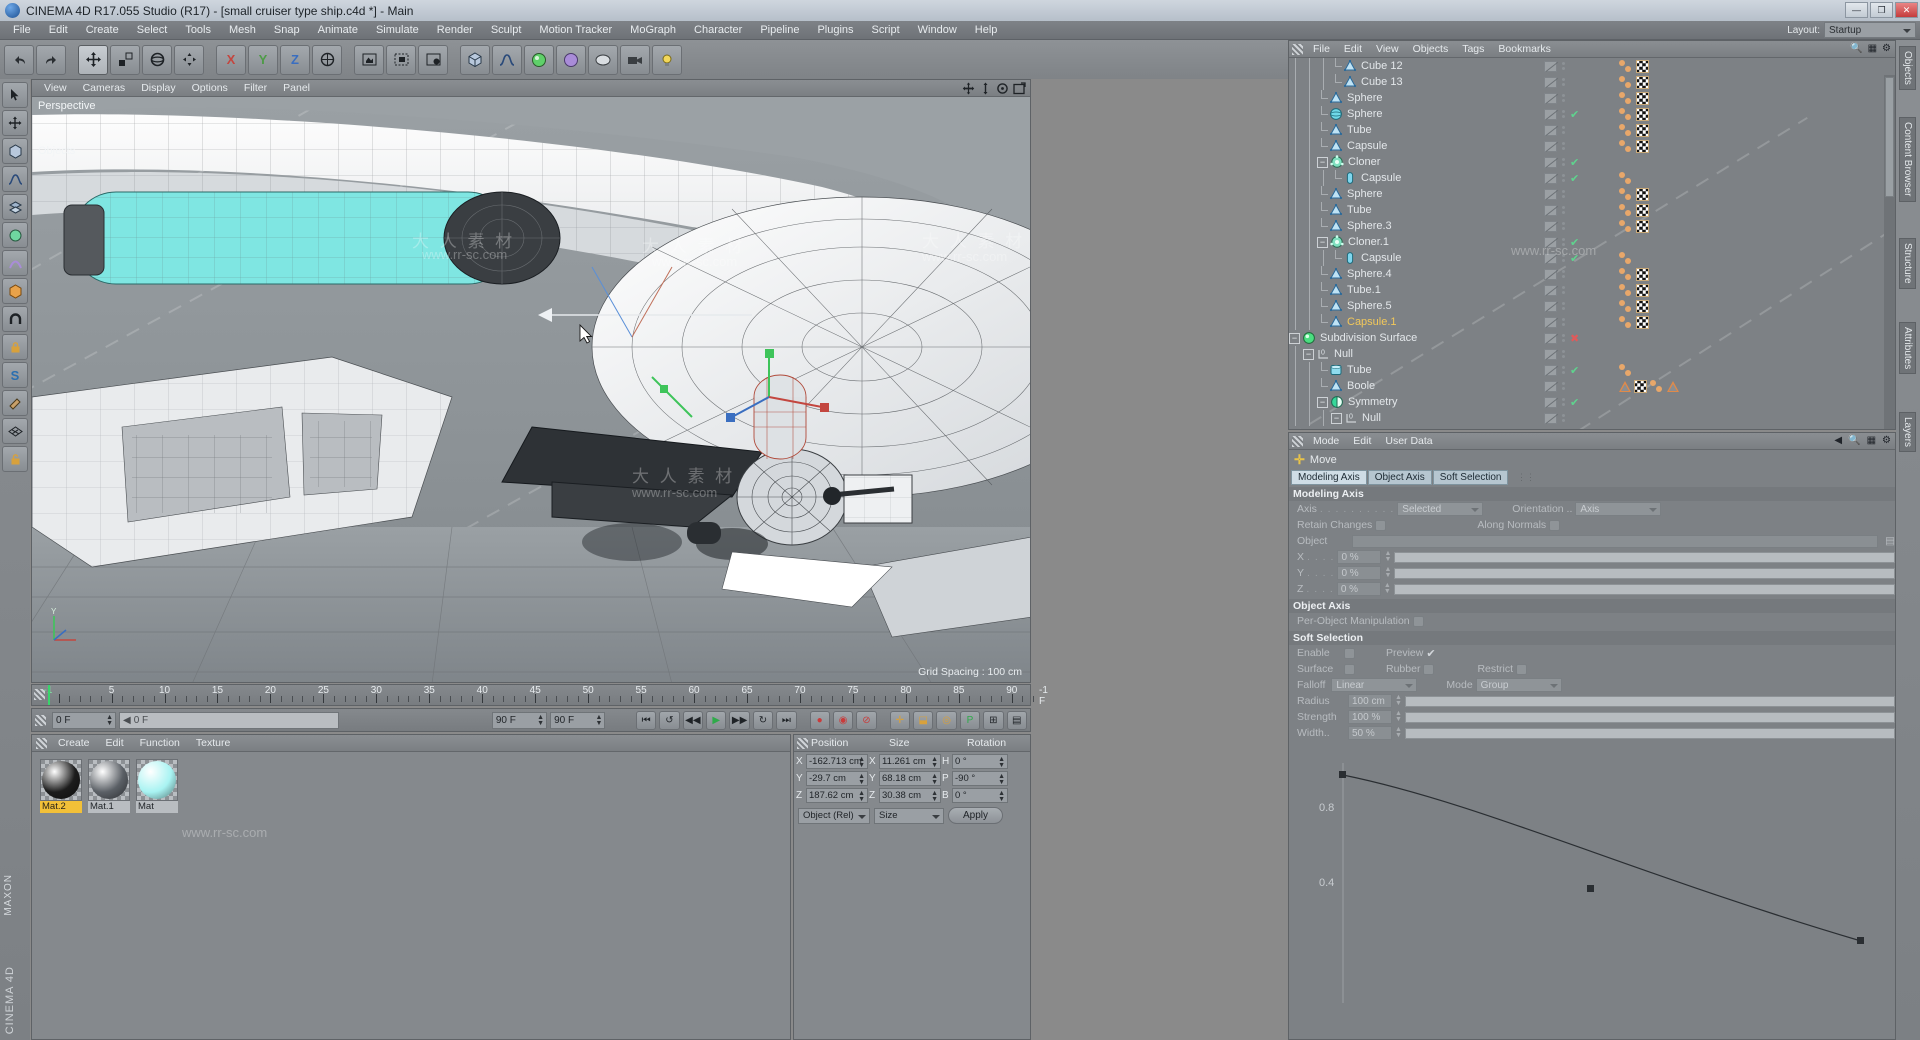 The width and height of the screenshot is (1920, 1040). Describe the element at coordinates (1871, 440) in the screenshot. I see `attribute-filter-icon: ▦` at that location.